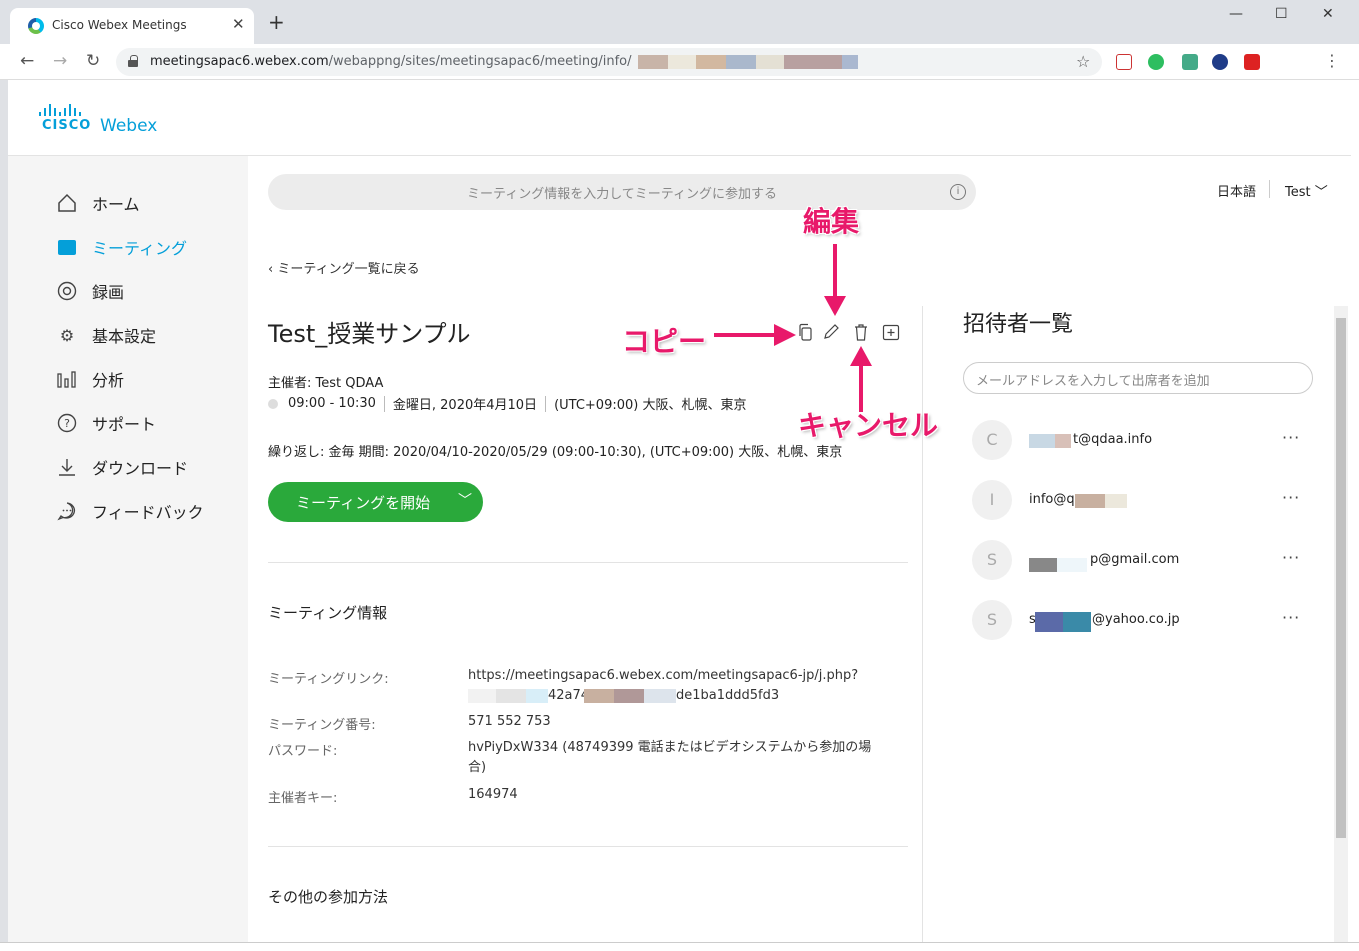  What do you see at coordinates (129, 126) in the screenshot?
I see `webex-logo-text: Webex` at bounding box center [129, 126].